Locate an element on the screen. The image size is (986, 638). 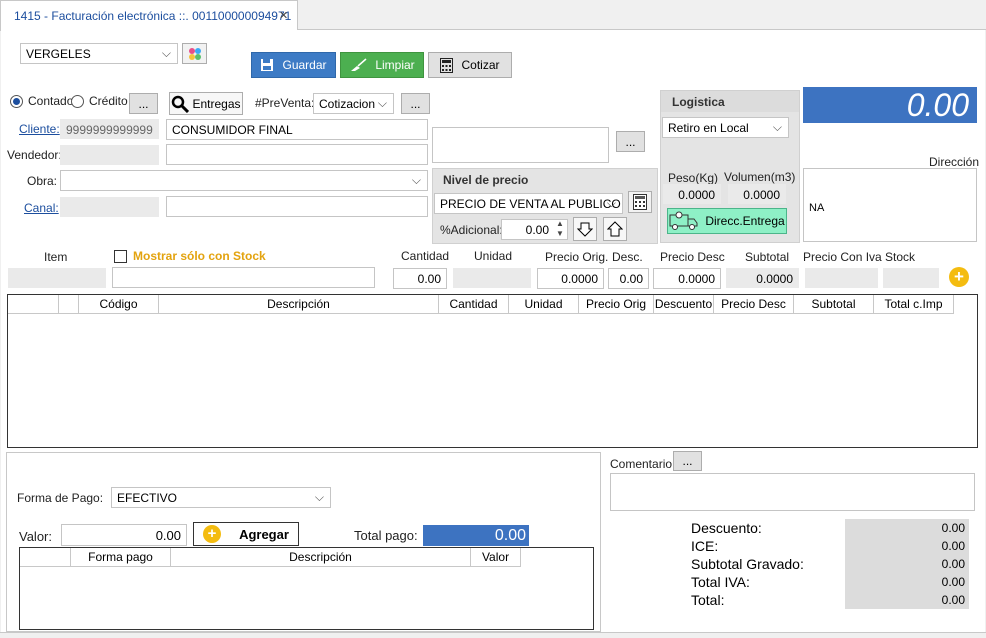
presale-label: #PreVenta: is located at coordinates (285, 103).